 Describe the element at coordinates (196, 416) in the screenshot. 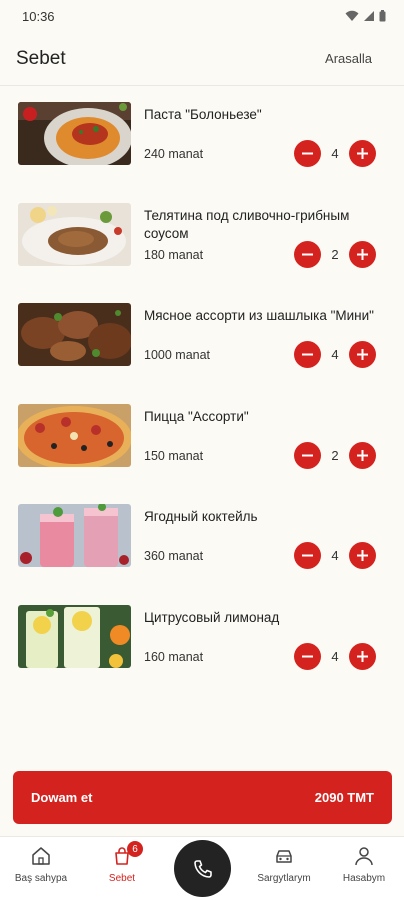

I see `item-name: Пицца "Ассорти"` at that location.